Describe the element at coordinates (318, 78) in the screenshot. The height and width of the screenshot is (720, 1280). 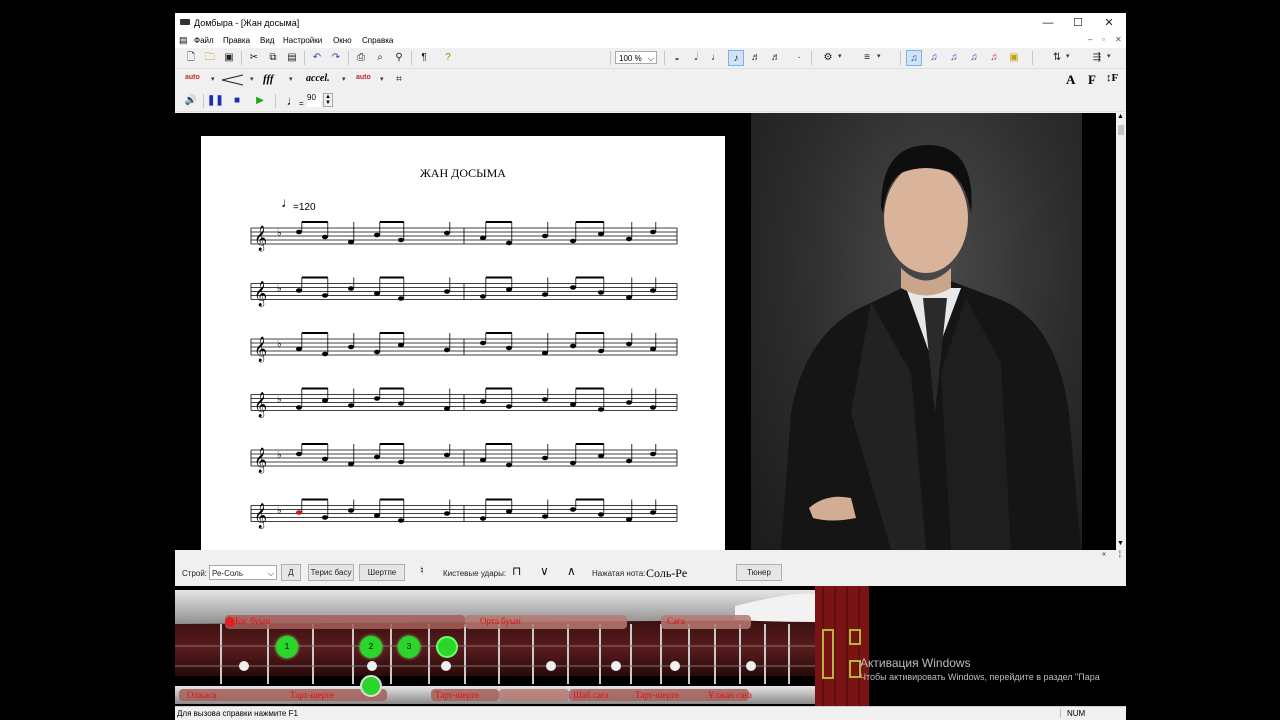
I see `tempo-change-button: accel.` at that location.